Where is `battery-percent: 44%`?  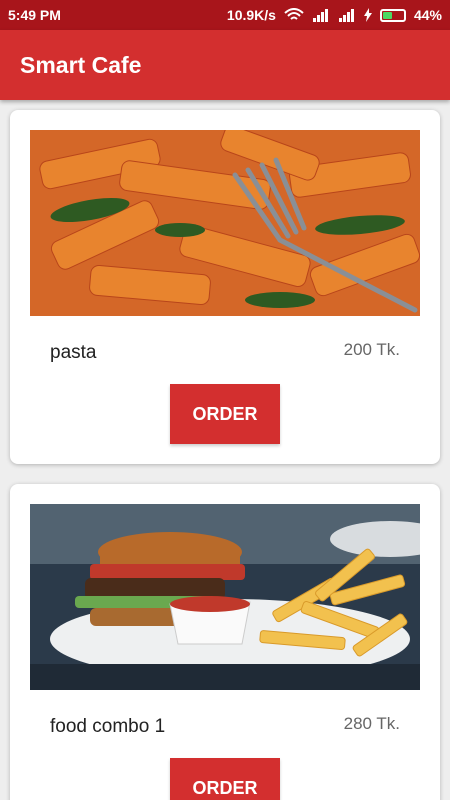
battery-percent: 44% is located at coordinates (427, 15).